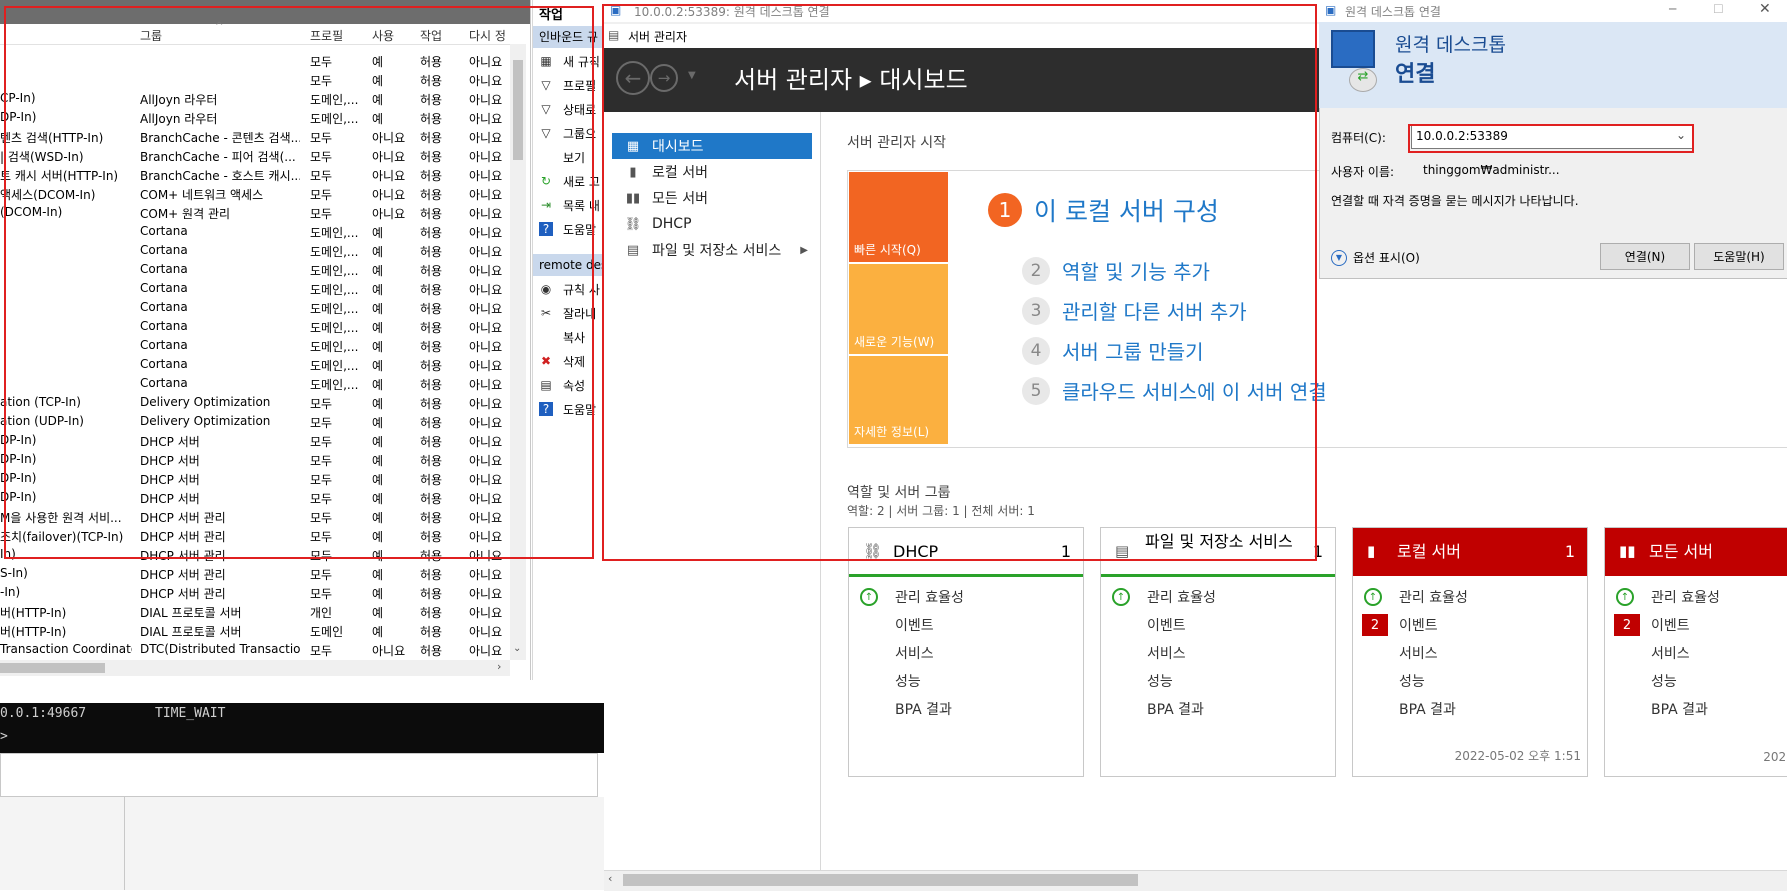 Image resolution: width=1787 pixels, height=891 pixels. Describe the element at coordinates (383, 35) in the screenshot. I see `column-enabled: 사용` at that location.